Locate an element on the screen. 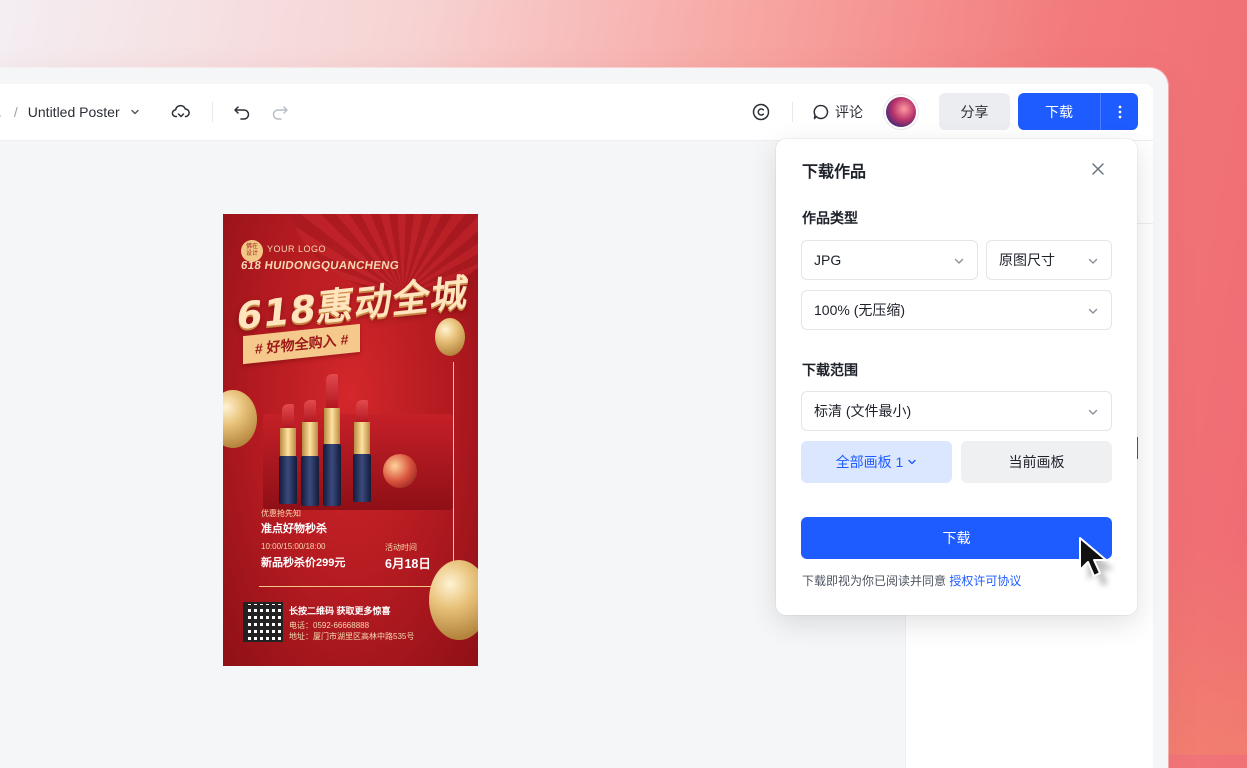  poster-promo-big: 准点好物秒杀 is located at coordinates (294, 529).